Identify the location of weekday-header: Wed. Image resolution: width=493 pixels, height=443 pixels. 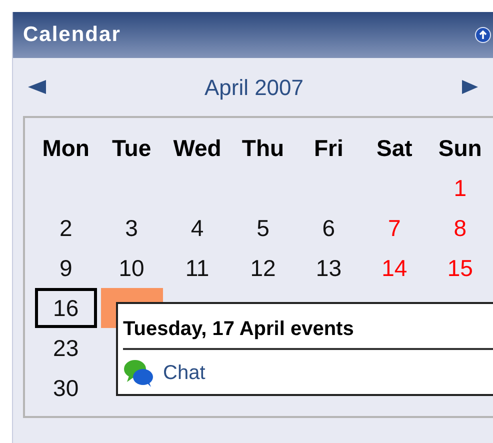
(197, 148).